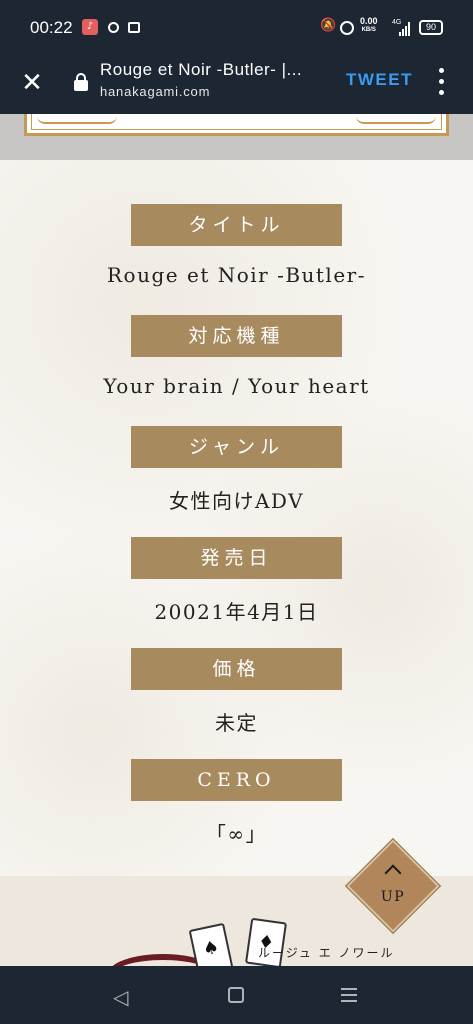 The height and width of the screenshot is (1024, 473). What do you see at coordinates (236, 780) in the screenshot?
I see `label-cero: CERO` at bounding box center [236, 780].